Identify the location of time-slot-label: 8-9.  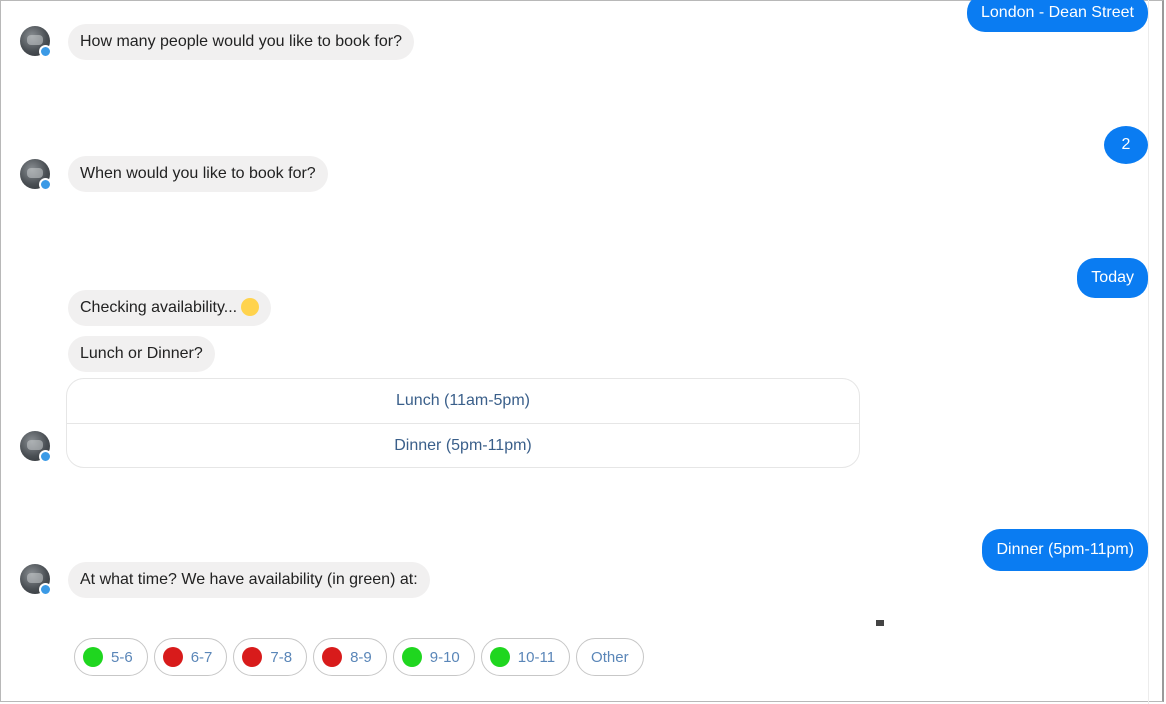
(361, 657).